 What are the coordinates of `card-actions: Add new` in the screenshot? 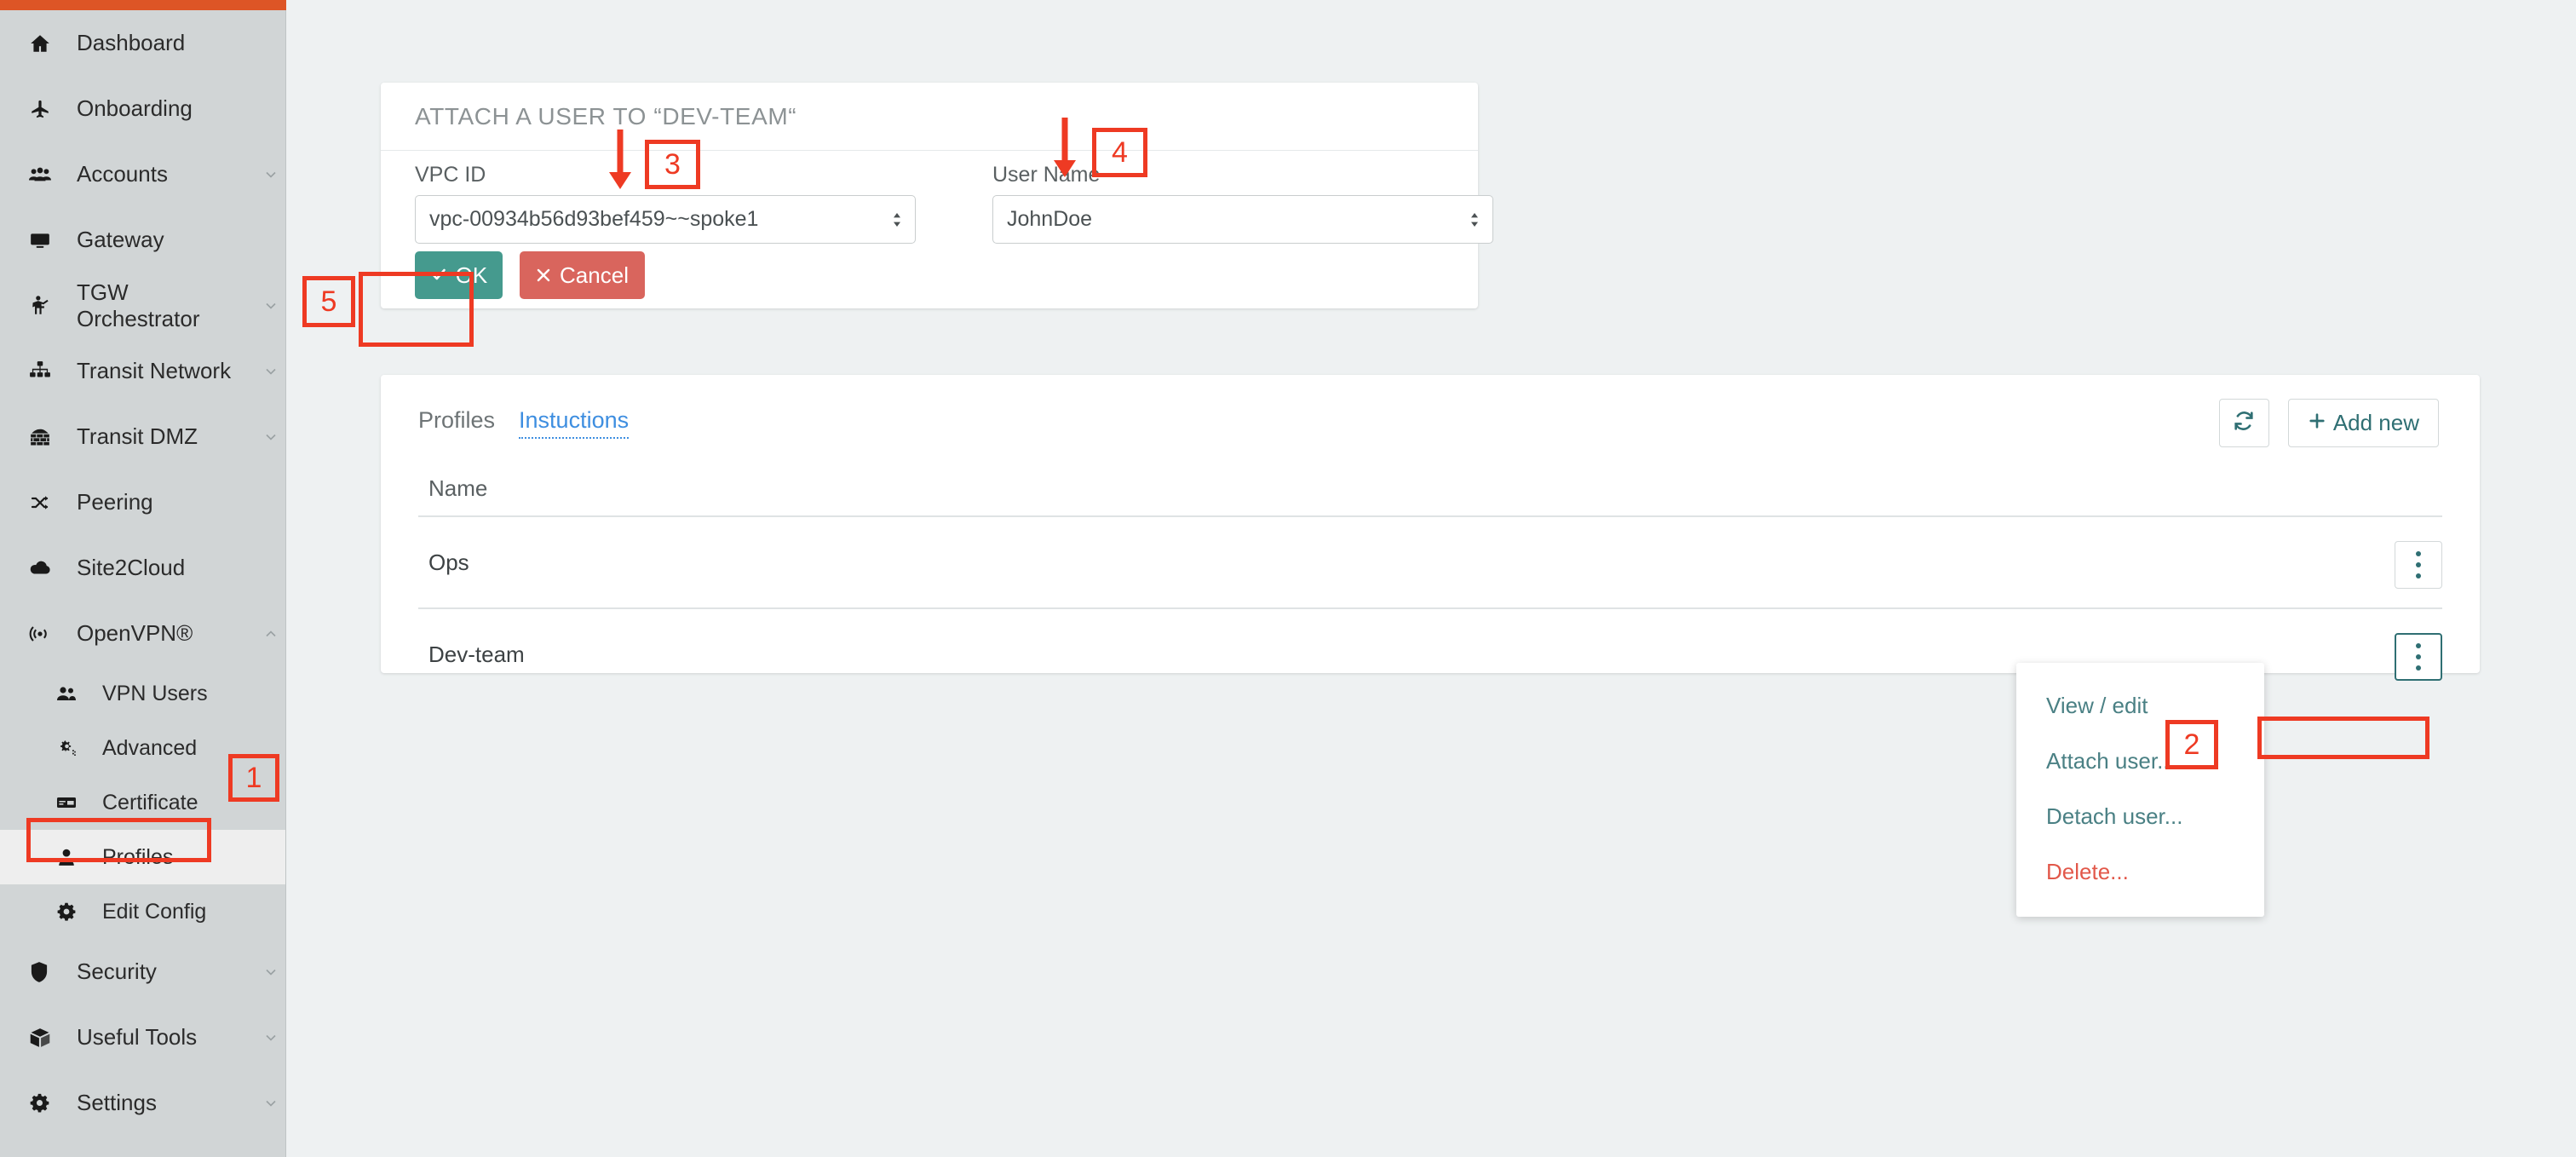 It's located at (2328, 423).